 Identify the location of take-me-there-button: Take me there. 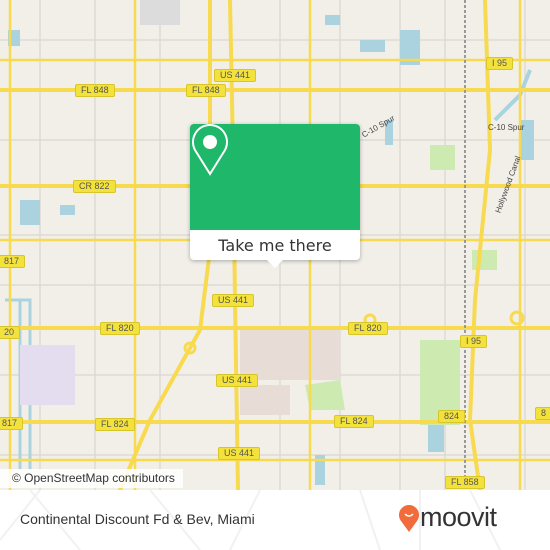
(275, 245).